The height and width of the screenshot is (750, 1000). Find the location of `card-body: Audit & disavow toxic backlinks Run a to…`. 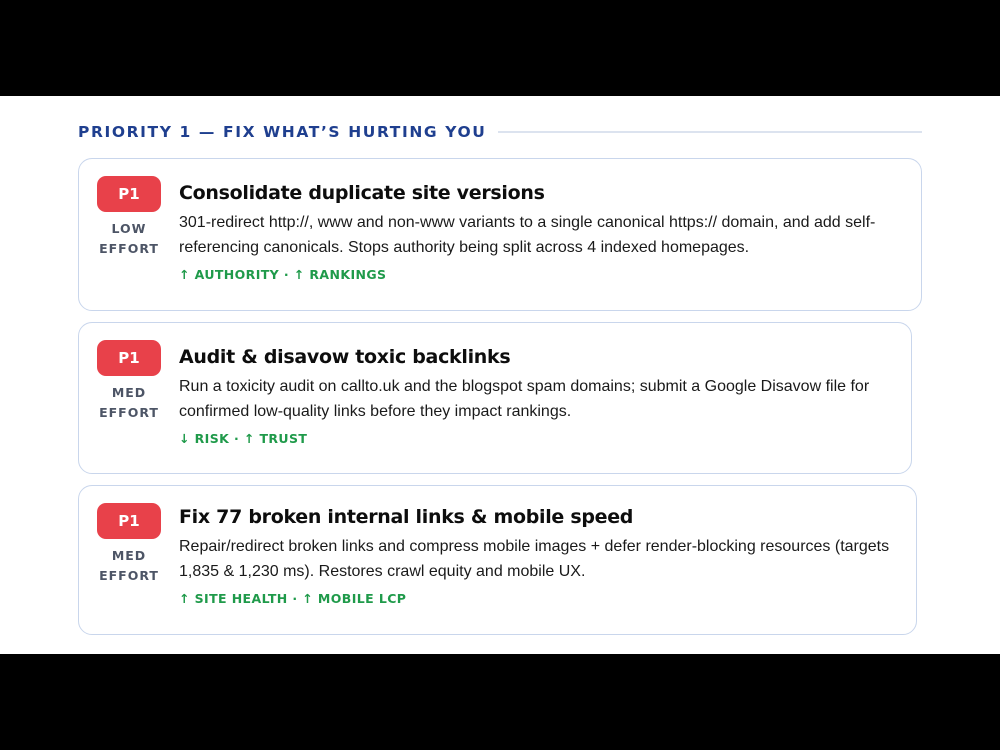

card-body: Audit & disavow toxic backlinks Run a to… is located at coordinates (543, 394).